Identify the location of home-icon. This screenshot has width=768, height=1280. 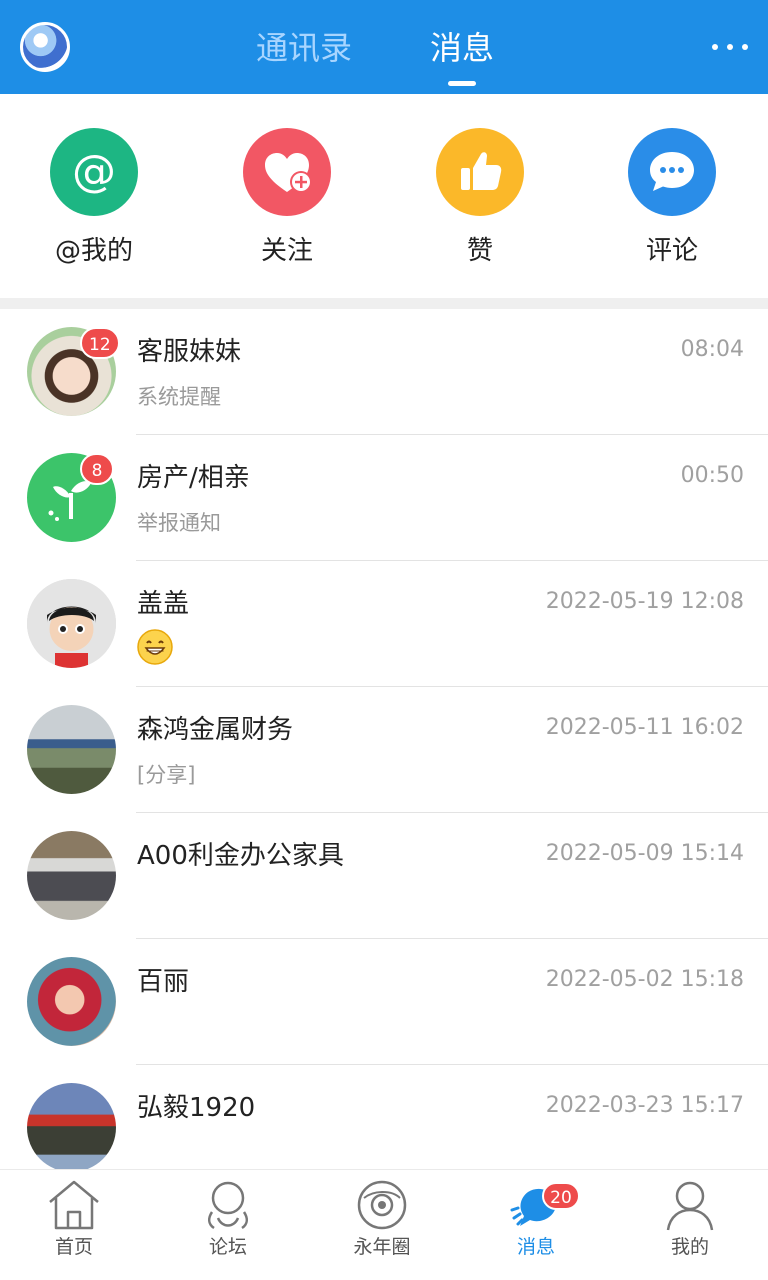
(74, 1205).